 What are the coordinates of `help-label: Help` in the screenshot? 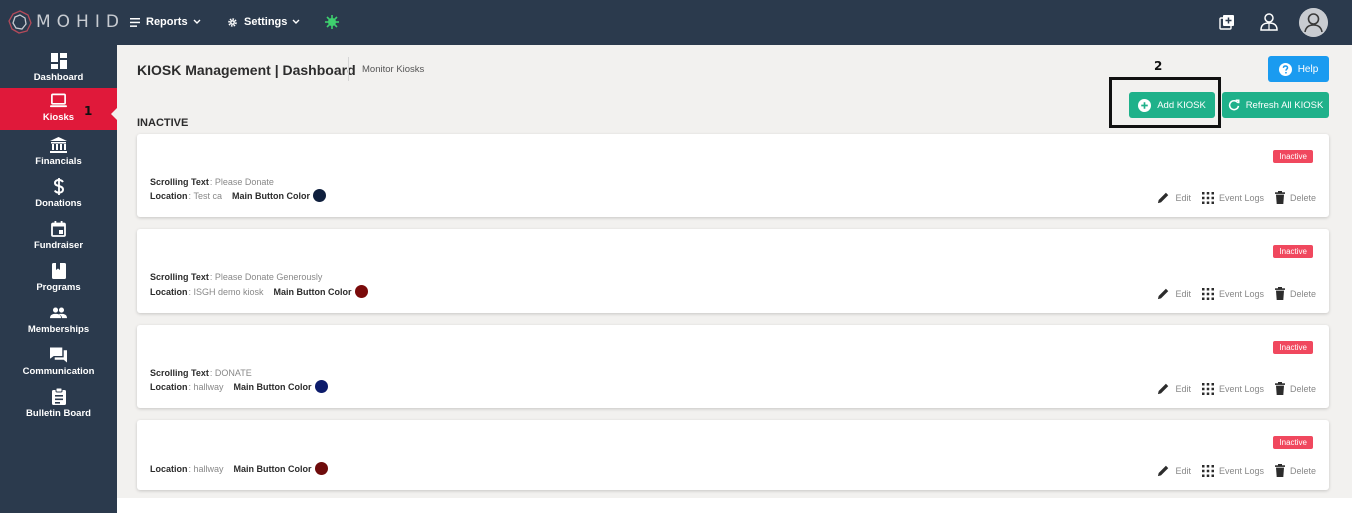 It's located at (1308, 69).